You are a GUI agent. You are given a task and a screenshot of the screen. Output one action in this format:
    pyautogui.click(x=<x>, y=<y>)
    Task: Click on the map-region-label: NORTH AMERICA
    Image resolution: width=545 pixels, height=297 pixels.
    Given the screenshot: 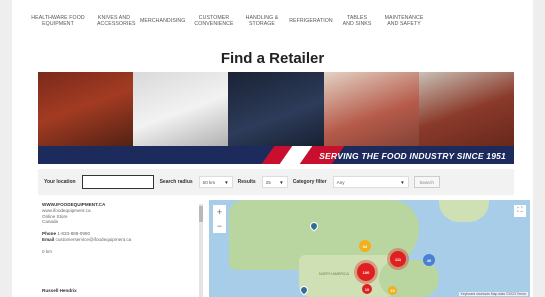 What is the action you would take?
    pyautogui.click(x=334, y=274)
    